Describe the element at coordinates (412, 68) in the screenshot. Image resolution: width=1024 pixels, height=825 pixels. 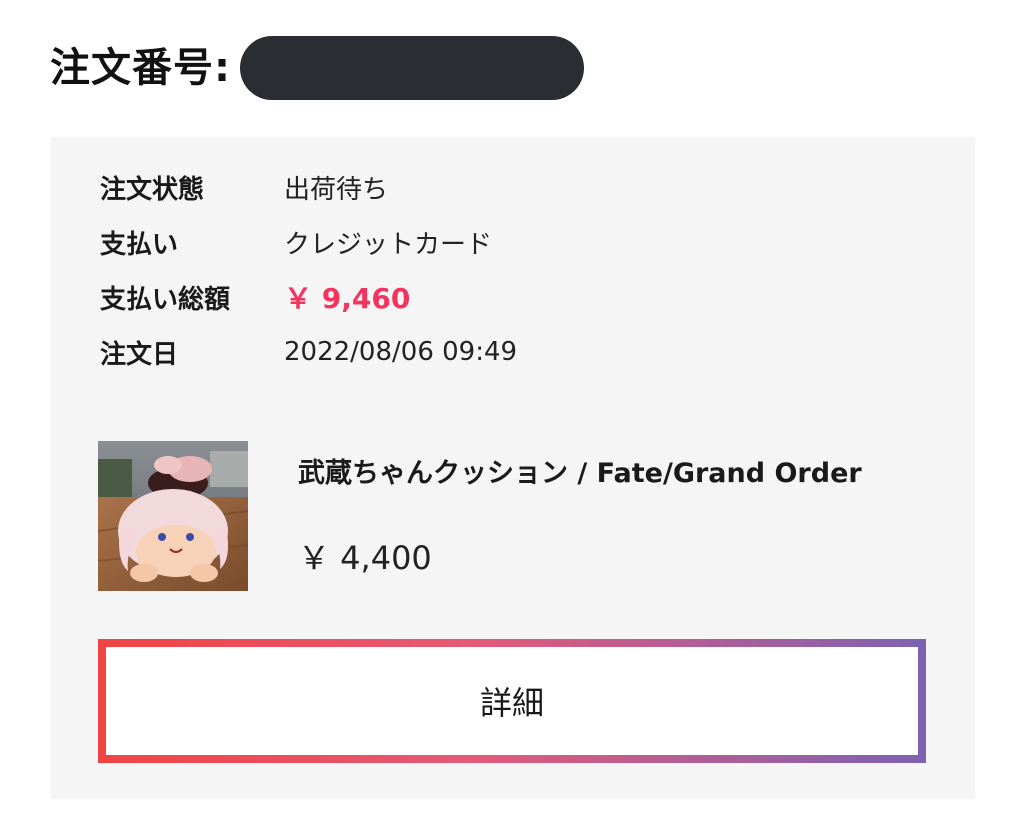
I see `order-number-redaction` at that location.